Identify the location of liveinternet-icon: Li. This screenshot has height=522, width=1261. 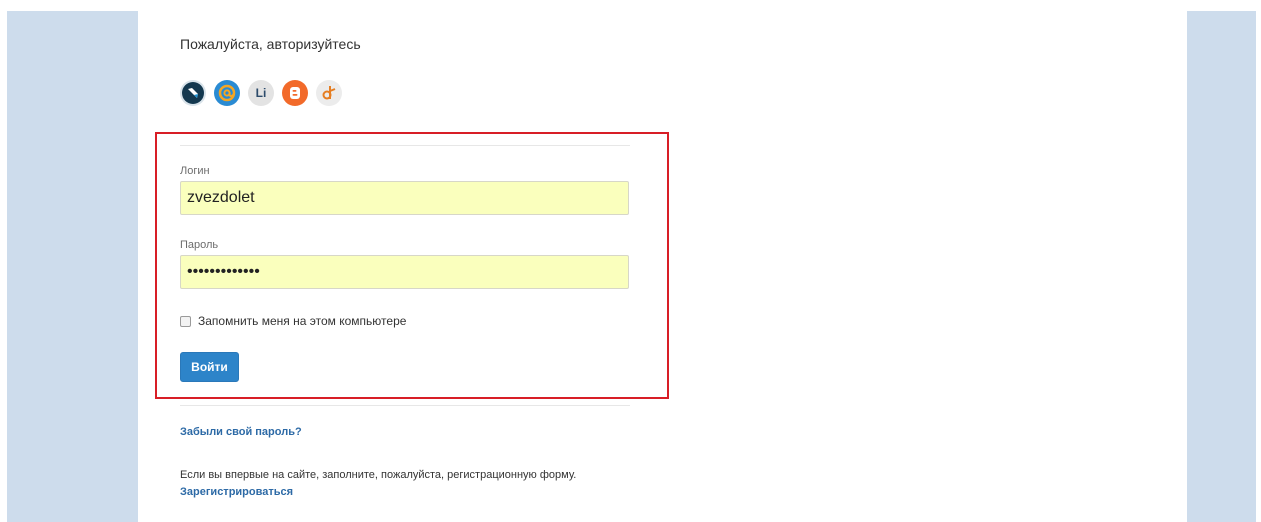
(261, 93).